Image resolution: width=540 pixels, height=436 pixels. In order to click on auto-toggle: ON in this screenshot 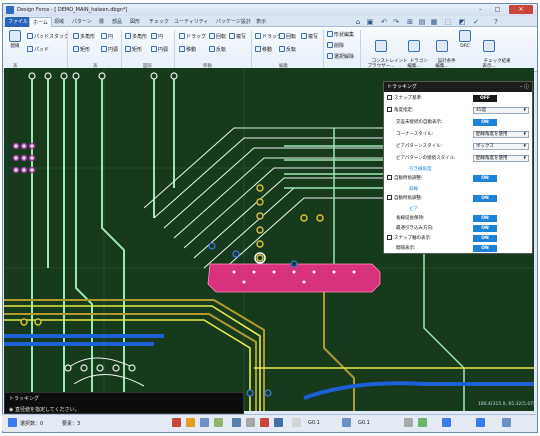, I will do `click(485, 122)`.